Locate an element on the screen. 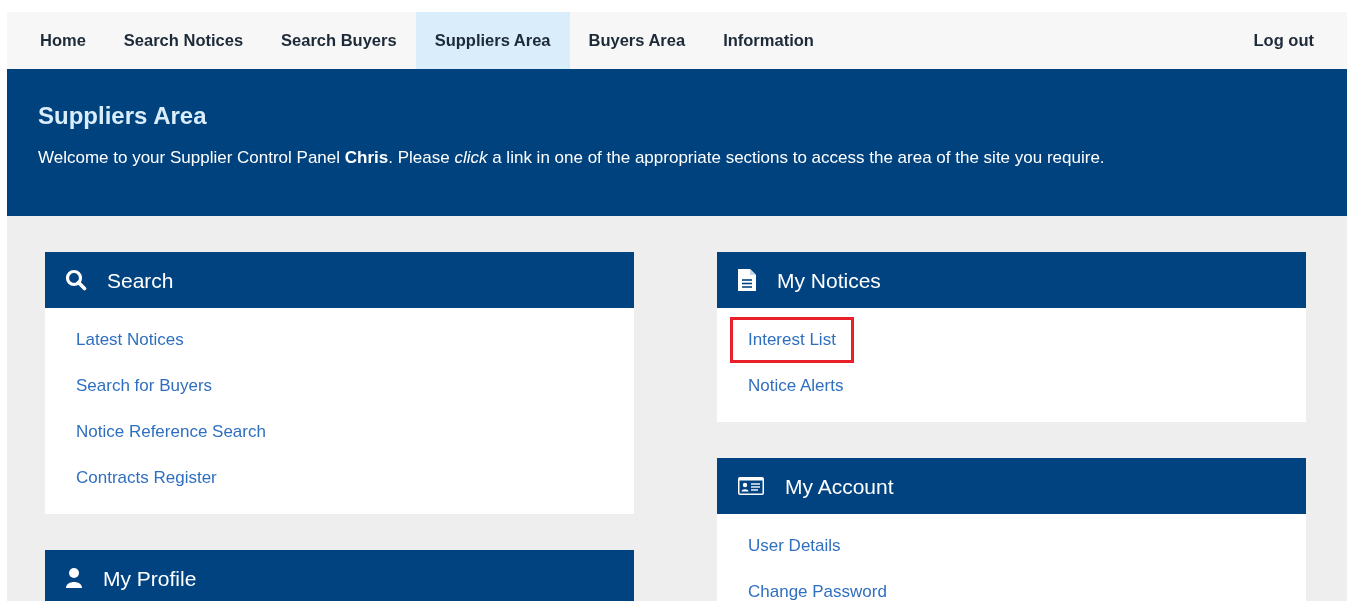  logout-link: Log out is located at coordinates (1283, 40).